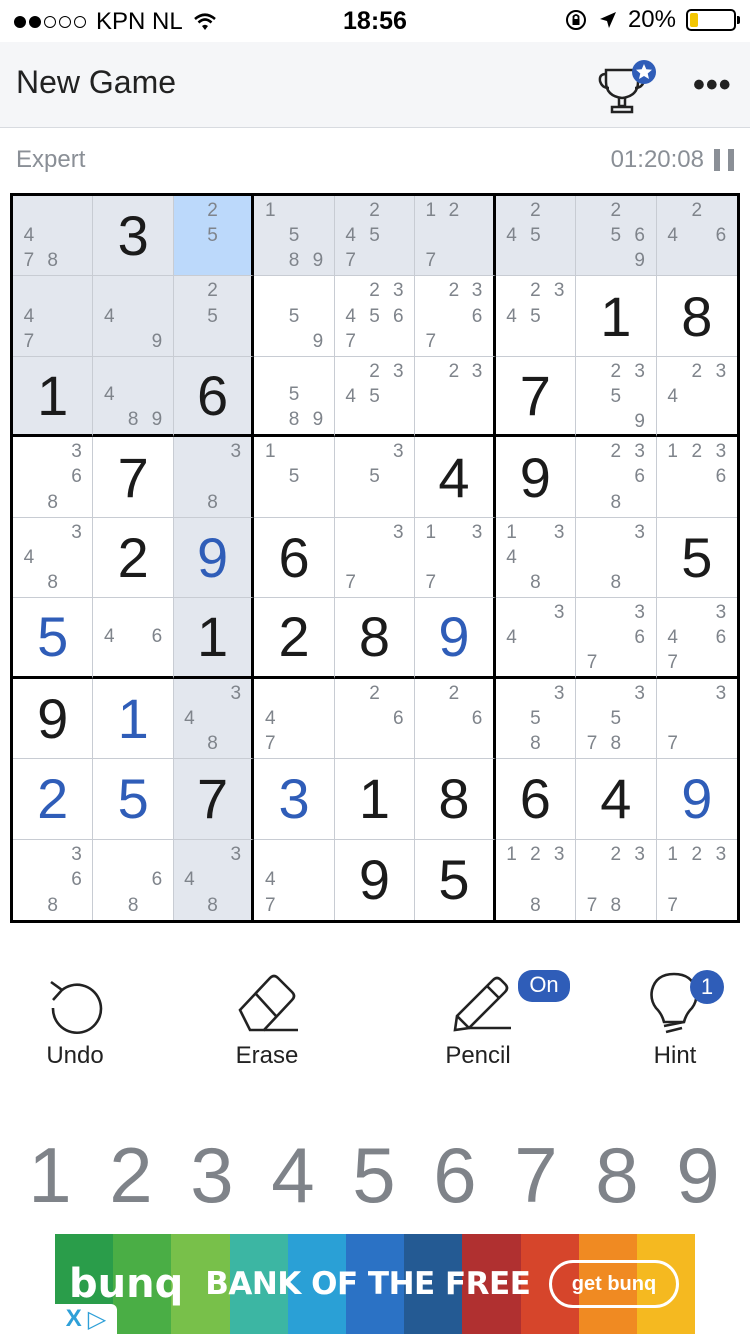 This screenshot has height=1334, width=750. I want to click on sudoku-cell: 123 7, so click(697, 880).